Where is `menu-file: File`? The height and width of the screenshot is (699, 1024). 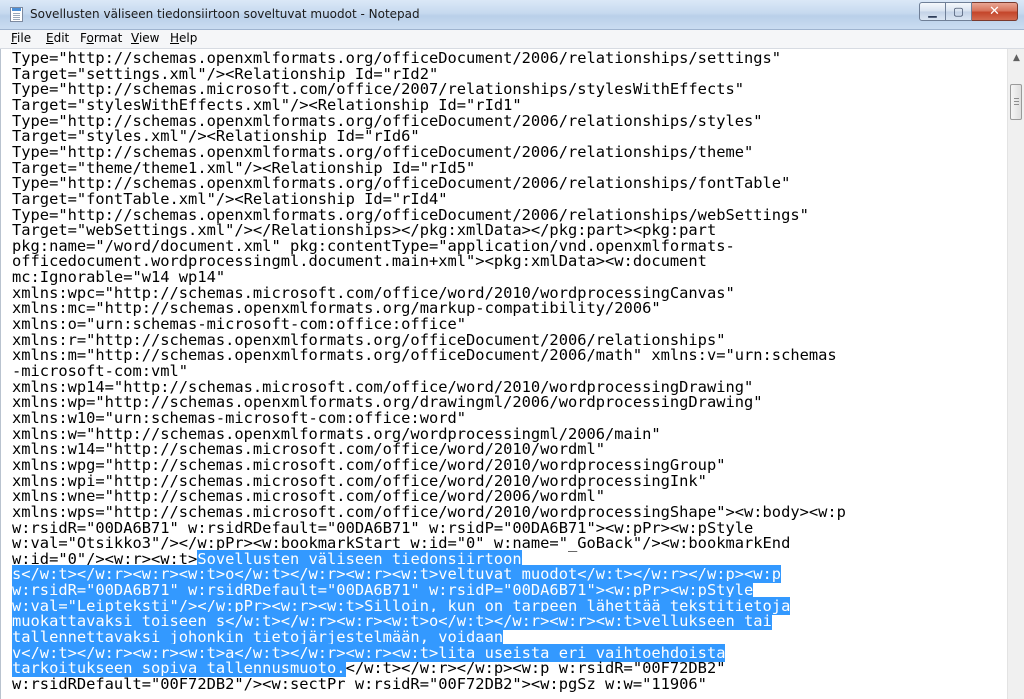
menu-file: File is located at coordinates (21, 38).